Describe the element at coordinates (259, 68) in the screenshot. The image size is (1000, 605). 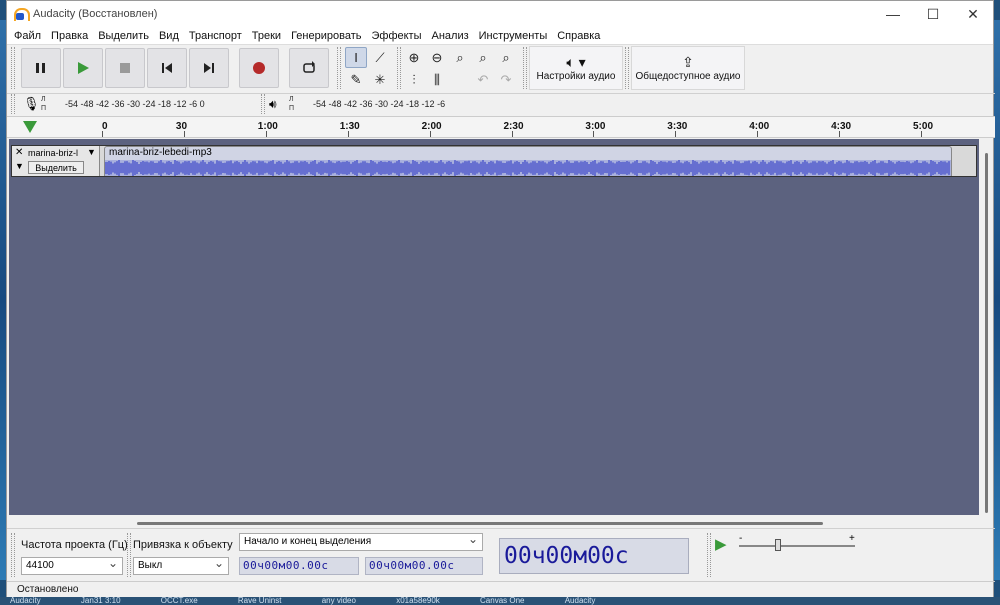
I see `record-button` at that location.